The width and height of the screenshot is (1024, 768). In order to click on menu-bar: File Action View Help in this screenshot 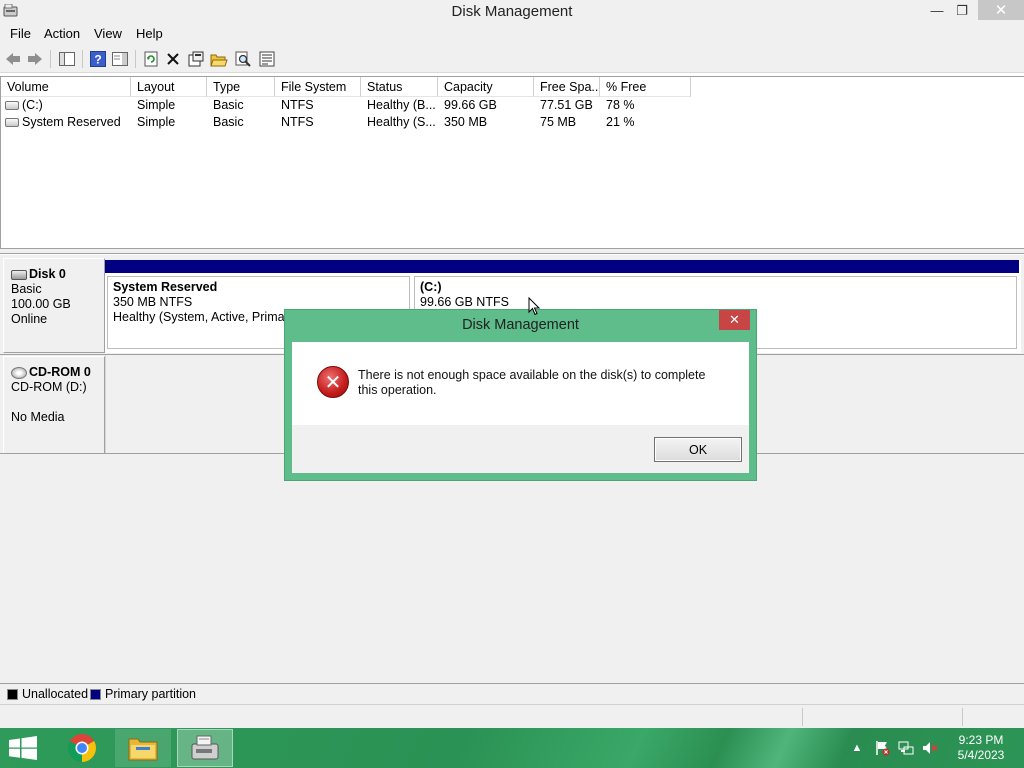, I will do `click(512, 33)`.